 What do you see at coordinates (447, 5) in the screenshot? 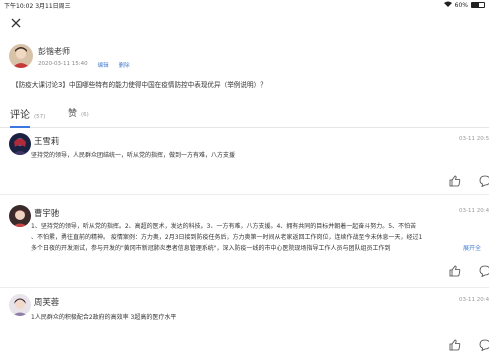
I see `wifi-icon` at bounding box center [447, 5].